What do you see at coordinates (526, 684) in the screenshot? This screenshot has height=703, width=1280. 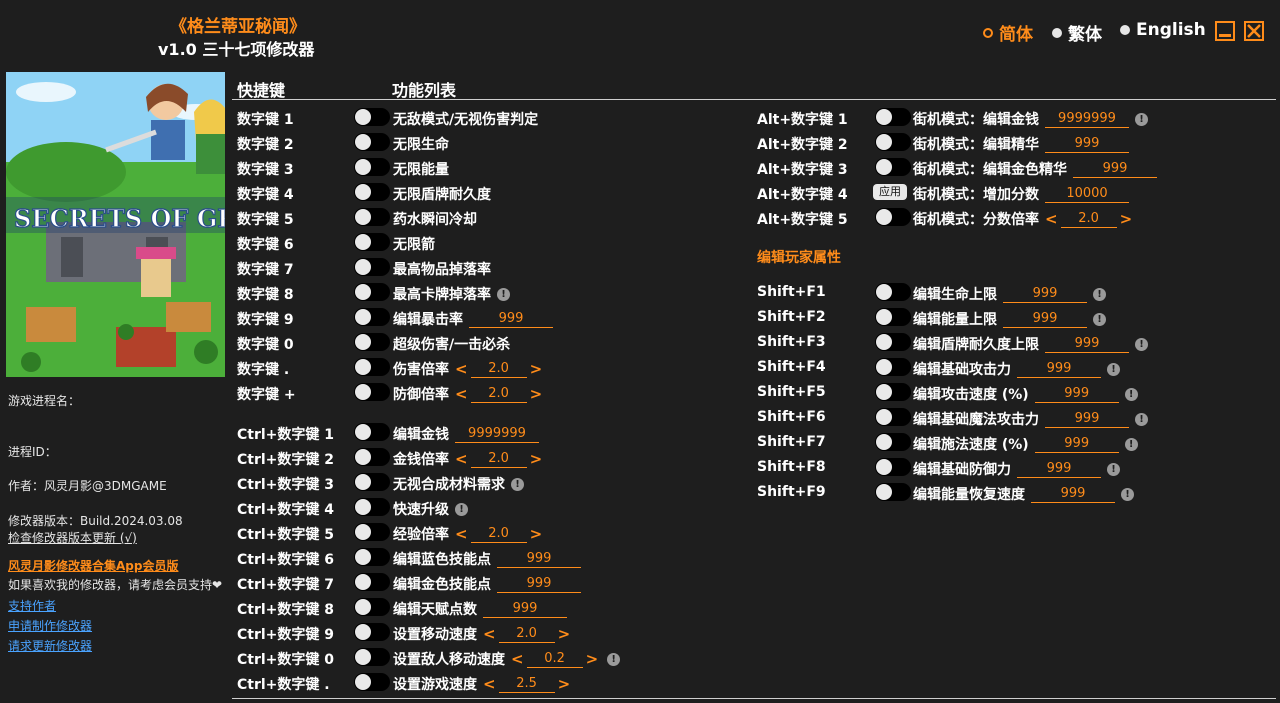 I see `value-input: 2.5` at bounding box center [526, 684].